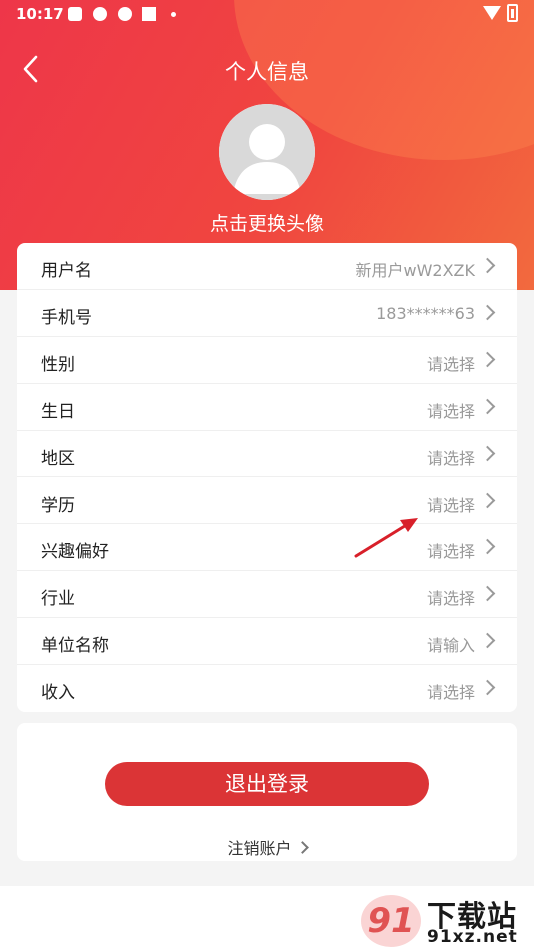  What do you see at coordinates (267, 548) in the screenshot?
I see `row-interests: 兴趣偏好 请选择` at bounding box center [267, 548].